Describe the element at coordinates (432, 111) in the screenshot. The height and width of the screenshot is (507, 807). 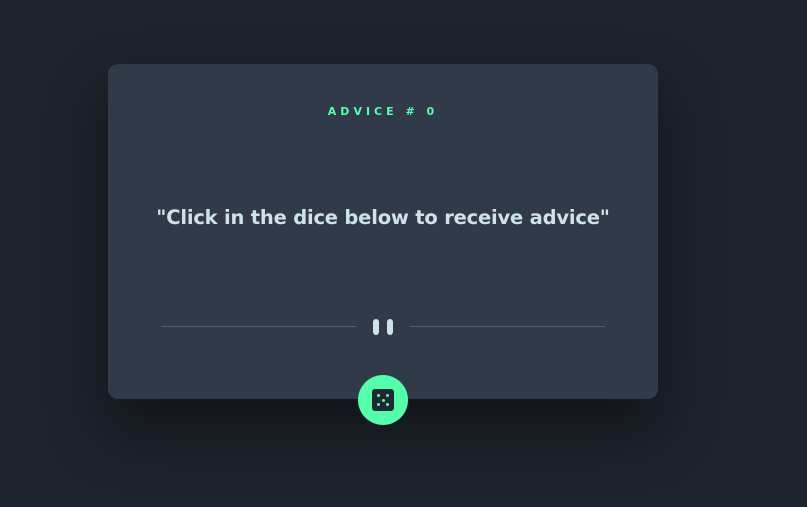
I see `advice-id-value: 0` at that location.